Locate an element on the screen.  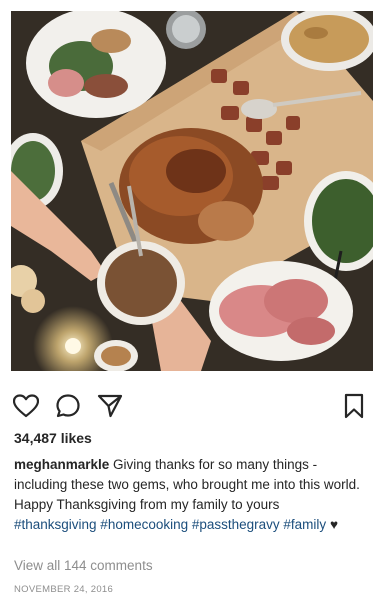
post-date: NOVEMBER 24, 2016 is located at coordinates (64, 589).